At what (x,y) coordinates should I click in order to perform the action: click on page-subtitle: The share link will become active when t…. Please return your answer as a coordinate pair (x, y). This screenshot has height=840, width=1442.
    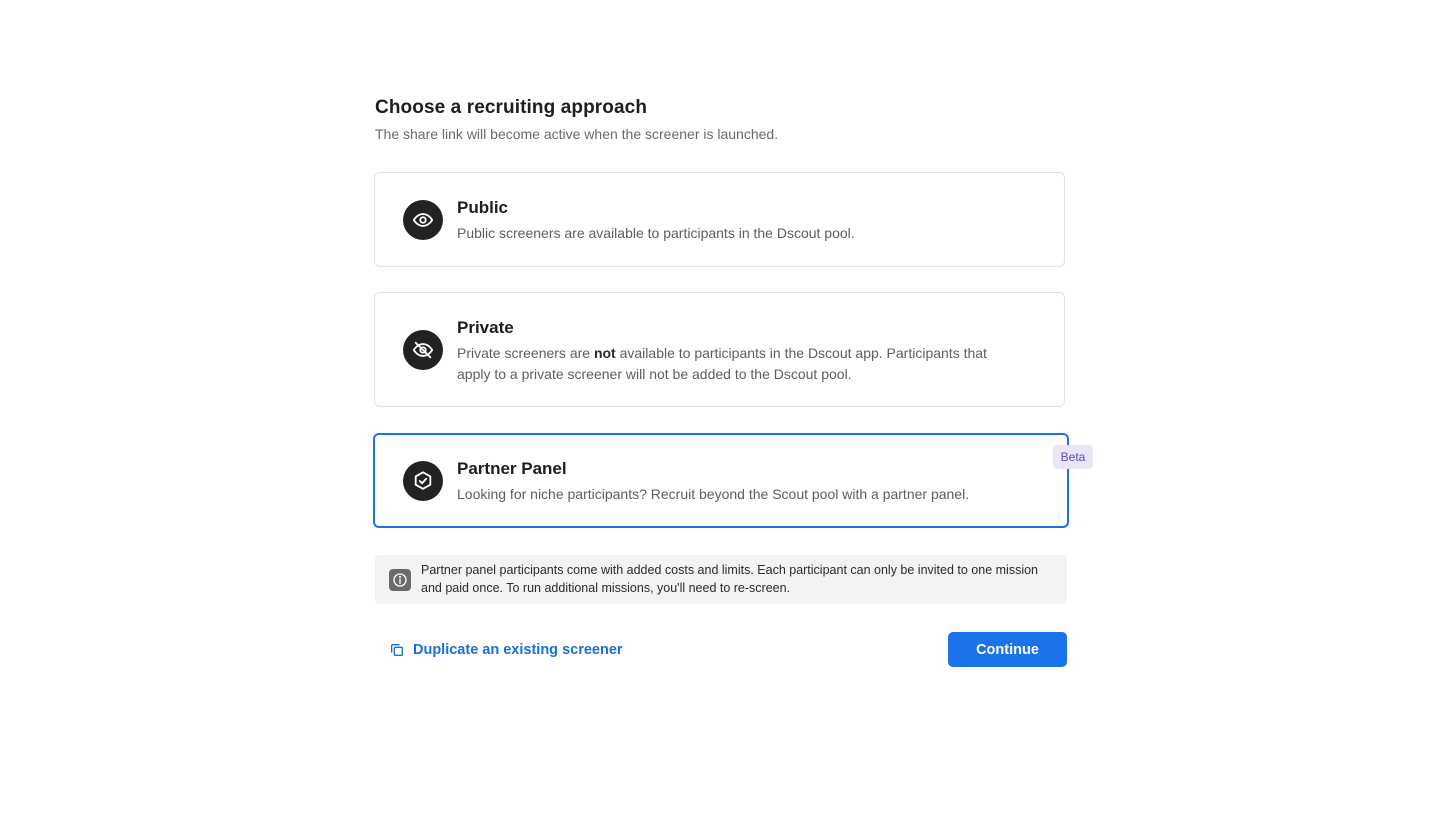
    Looking at the image, I should click on (577, 134).